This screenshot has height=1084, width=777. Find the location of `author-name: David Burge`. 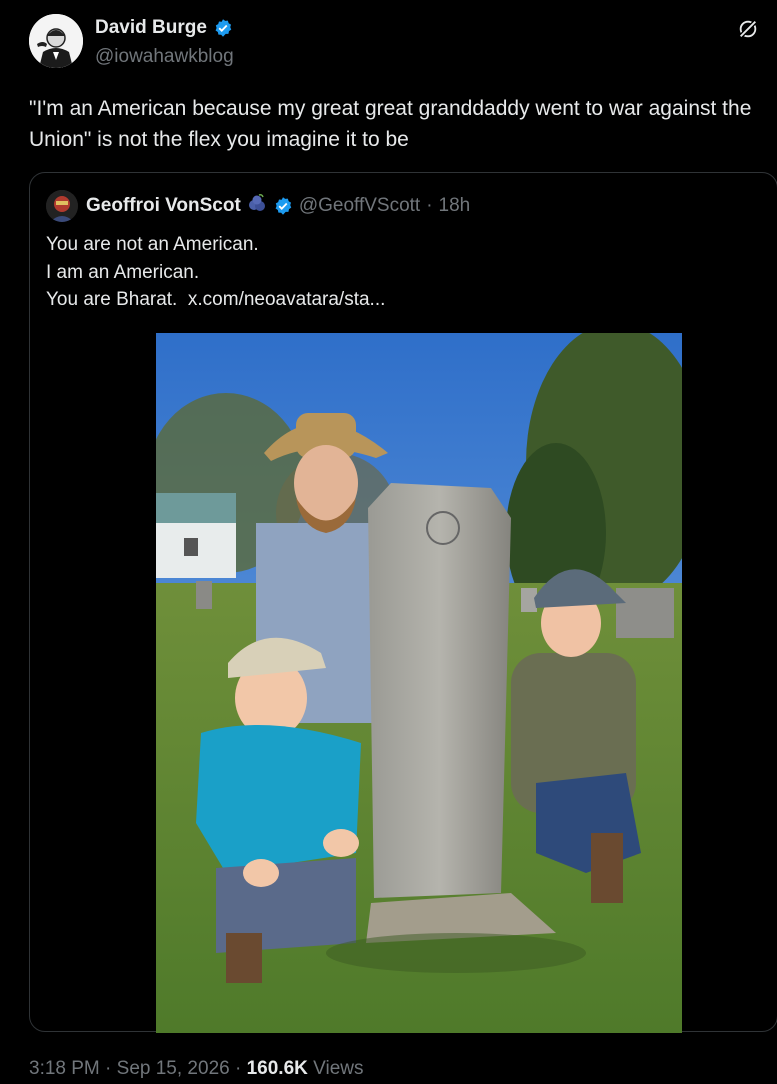

author-name: David Burge is located at coordinates (151, 28).